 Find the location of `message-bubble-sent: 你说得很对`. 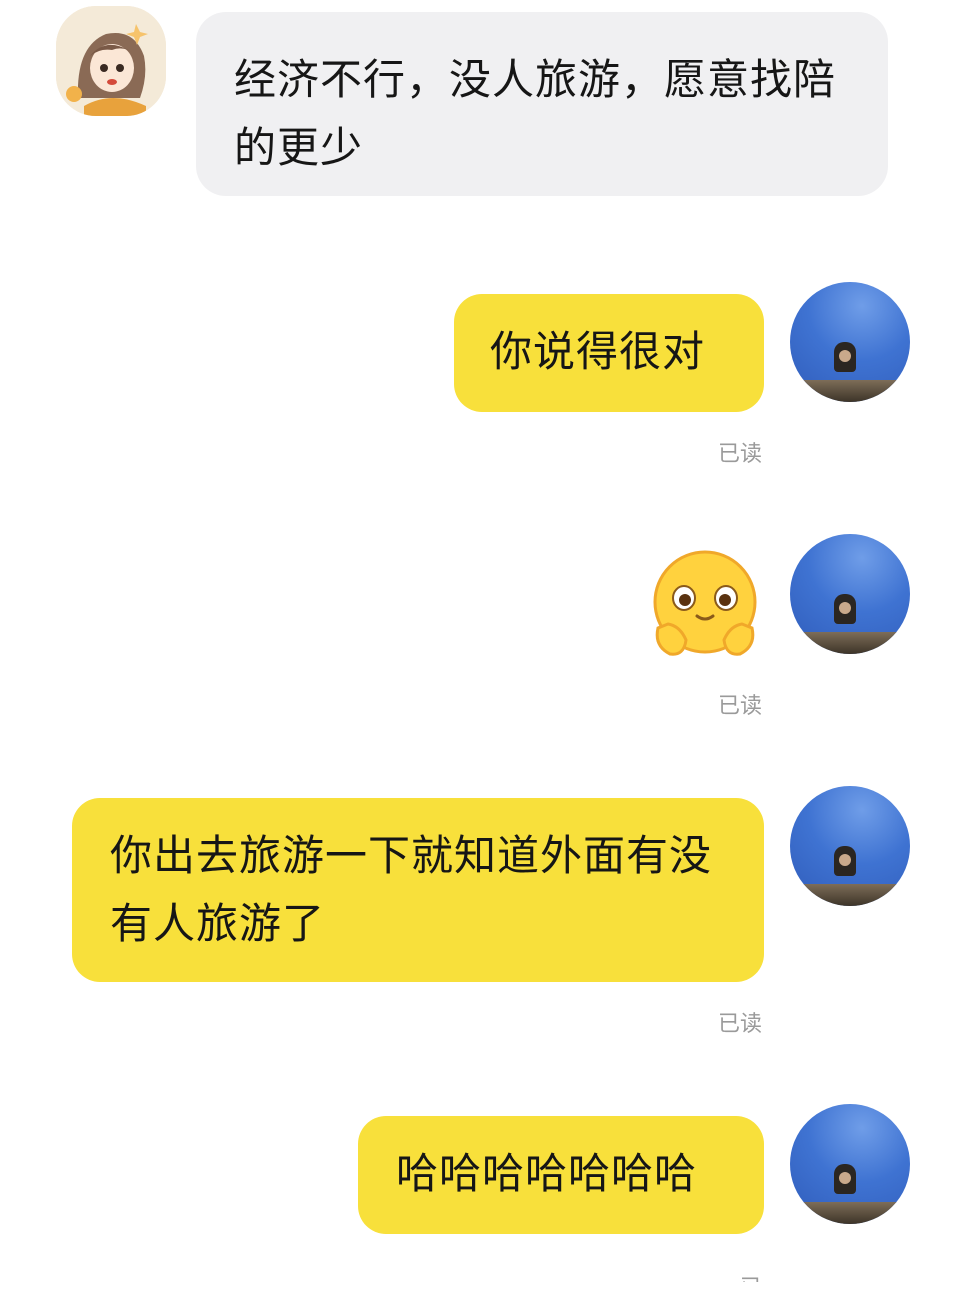

message-bubble-sent: 你说得很对 is located at coordinates (609, 353).